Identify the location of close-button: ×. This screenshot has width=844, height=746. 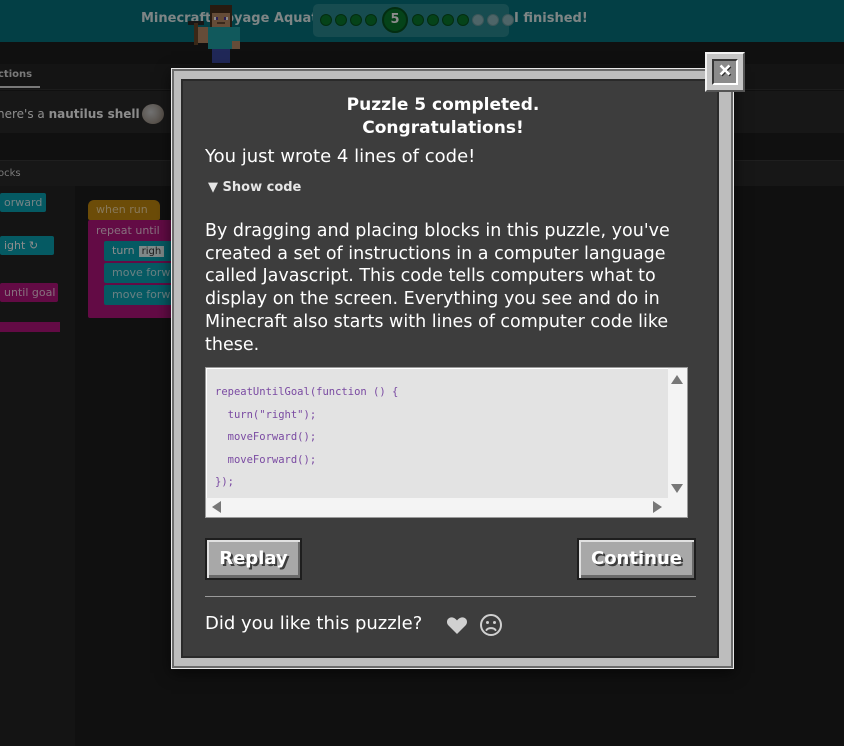
(725, 72).